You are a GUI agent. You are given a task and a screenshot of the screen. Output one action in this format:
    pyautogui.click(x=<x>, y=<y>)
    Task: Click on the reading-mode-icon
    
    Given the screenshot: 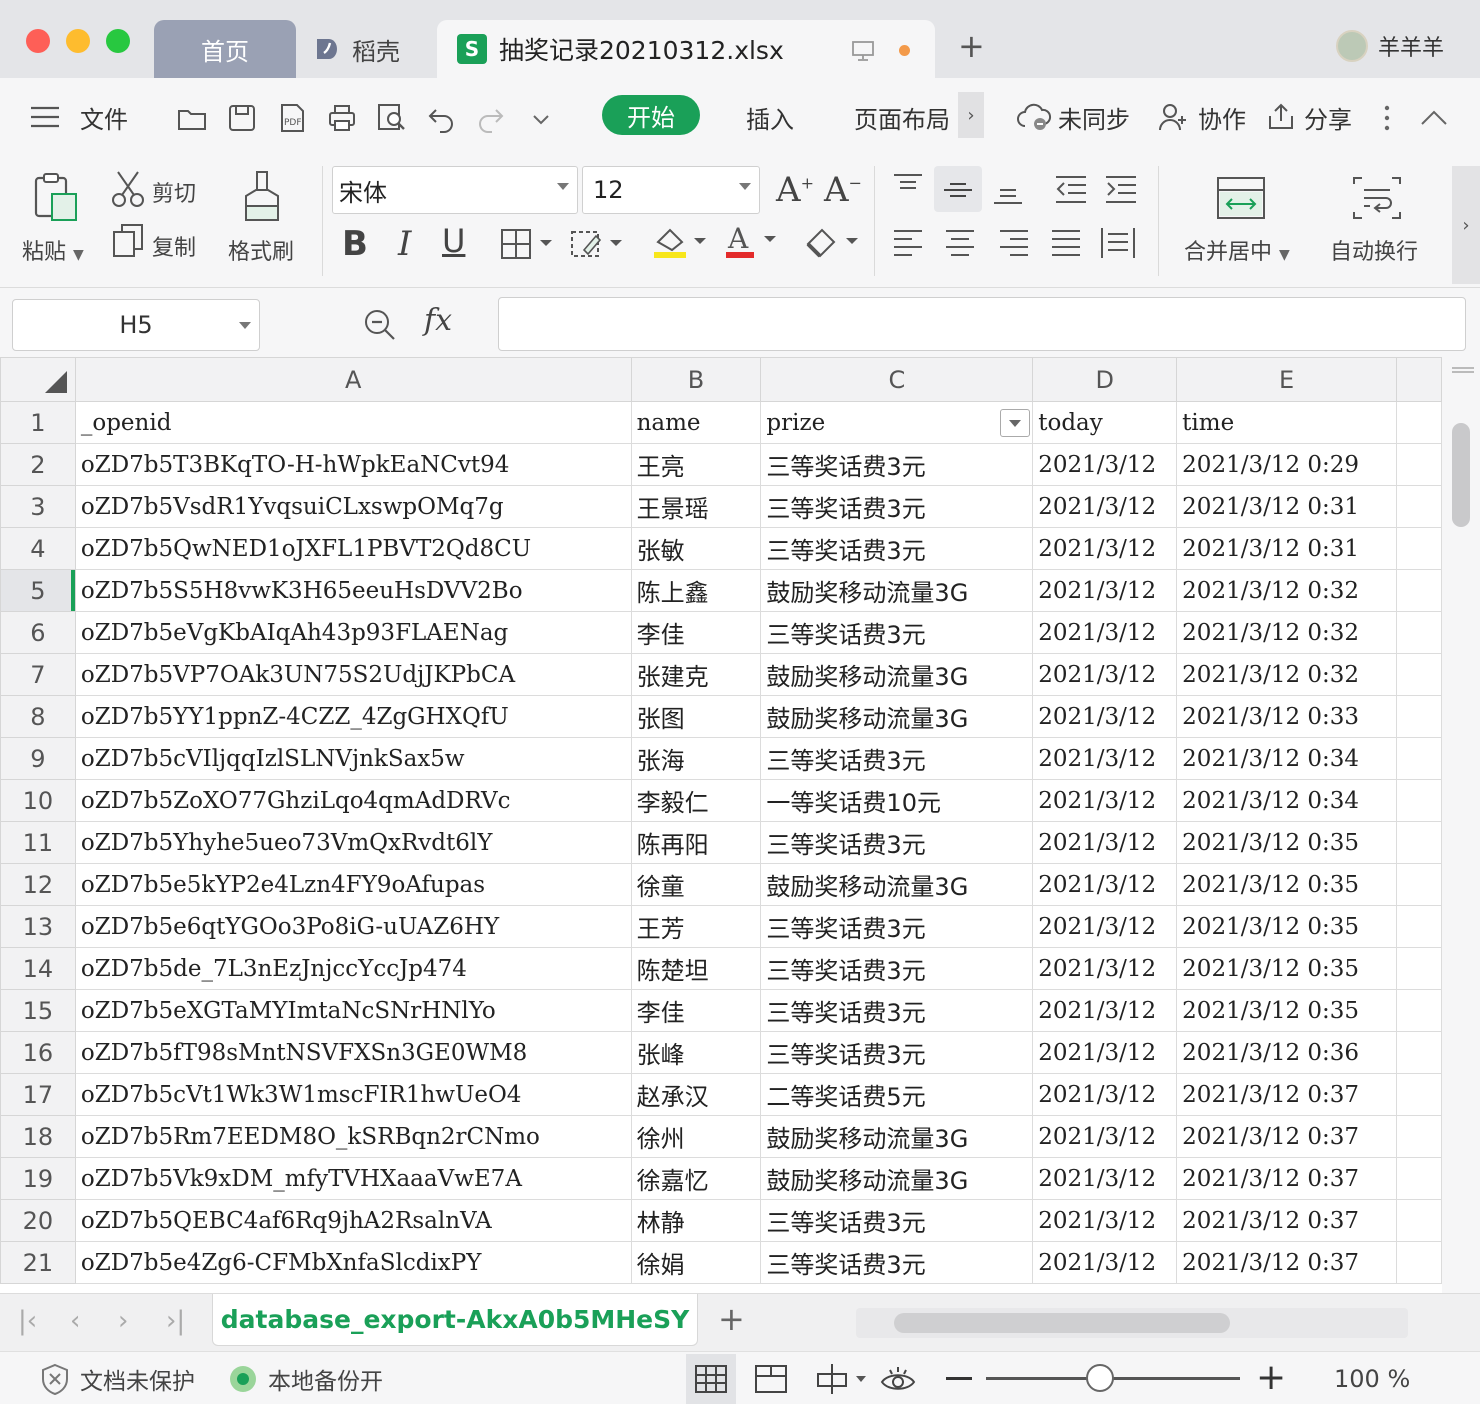 What is the action you would take?
    pyautogui.click(x=841, y=1379)
    